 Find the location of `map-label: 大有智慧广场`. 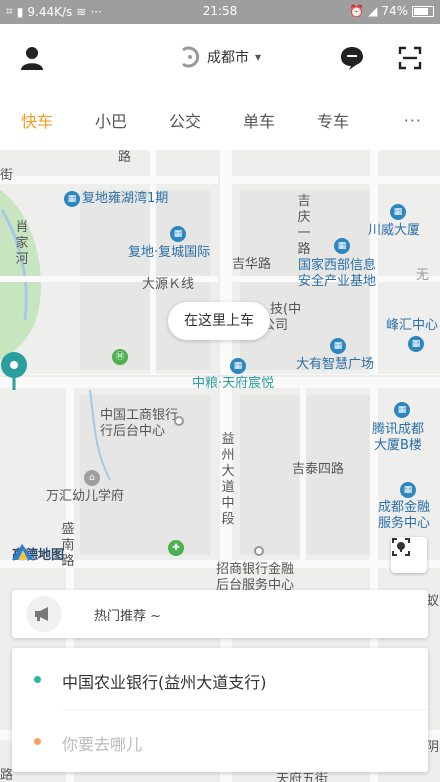

map-label: 大有智慧广场 is located at coordinates (335, 364).